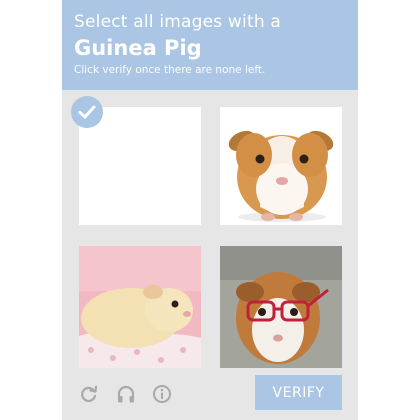  I want to click on headphones-icon, so click(126, 394).